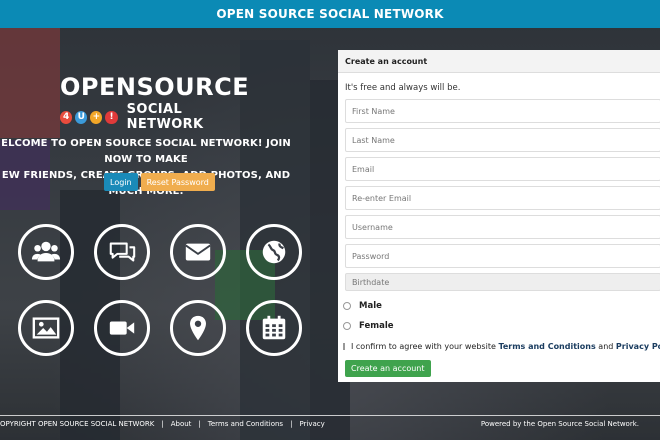 The height and width of the screenshot is (440, 660). I want to click on gender-female-option: Female, so click(501, 326).